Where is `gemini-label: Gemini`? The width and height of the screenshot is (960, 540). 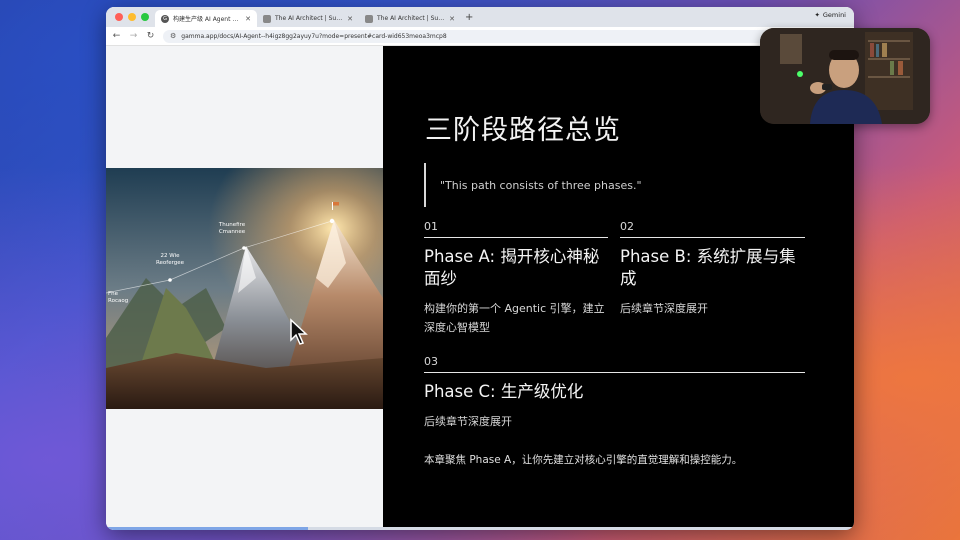
gemini-label: Gemini is located at coordinates (834, 15).